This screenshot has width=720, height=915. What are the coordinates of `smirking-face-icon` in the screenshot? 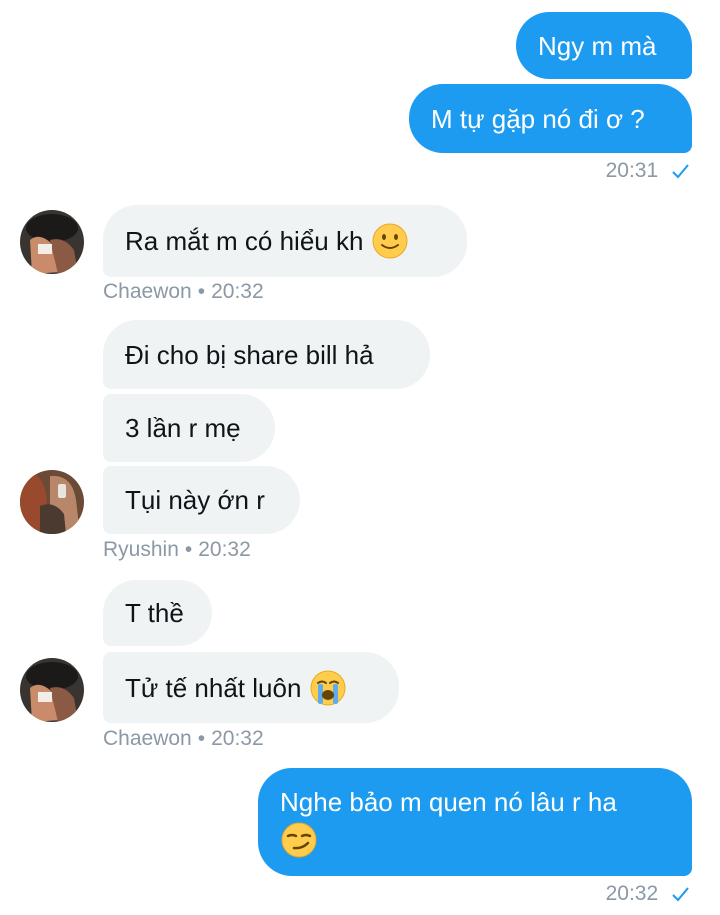 It's located at (299, 840).